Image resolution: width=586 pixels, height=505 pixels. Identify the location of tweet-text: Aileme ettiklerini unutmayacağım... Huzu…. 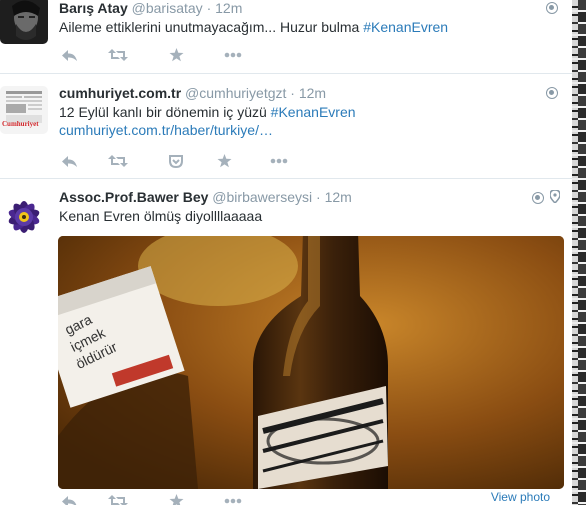
(308, 27).